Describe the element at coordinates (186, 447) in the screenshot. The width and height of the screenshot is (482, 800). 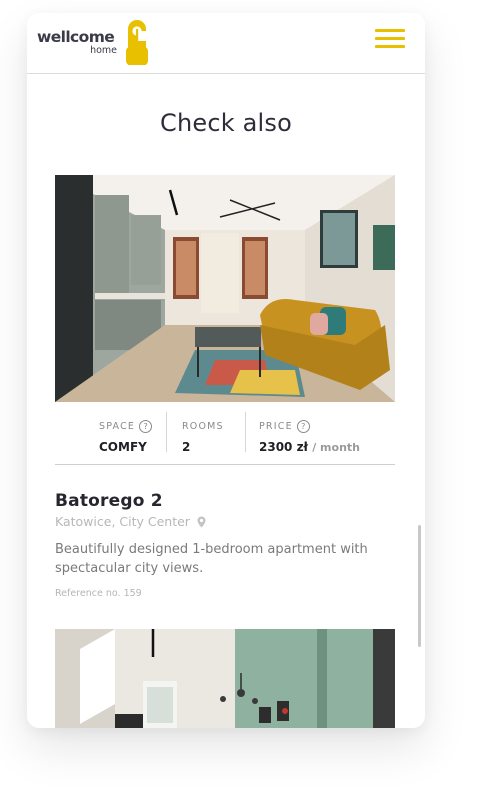
I see `spec-rooms-value: 2` at that location.